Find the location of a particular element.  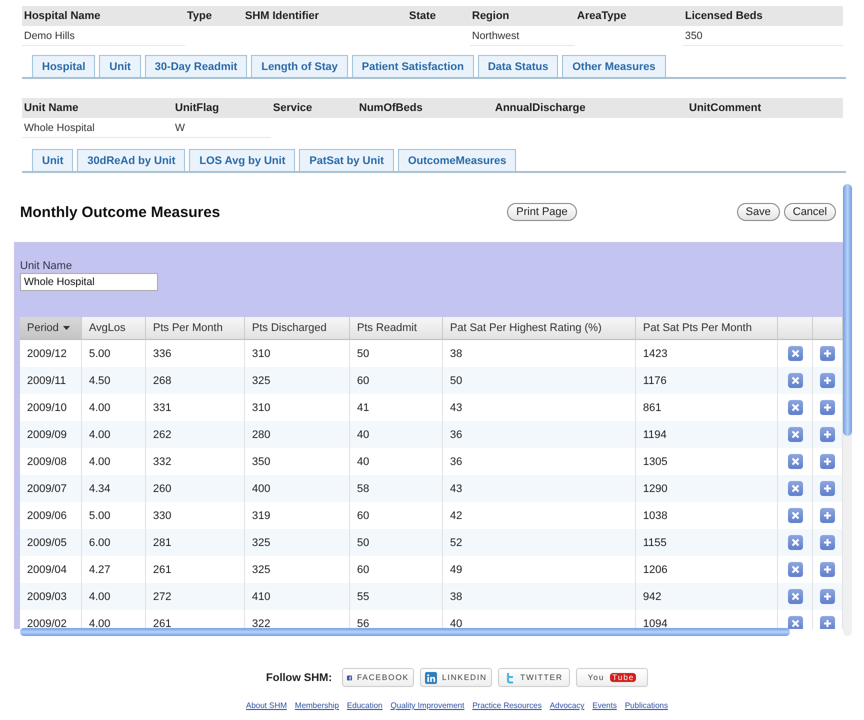

tab: Data Status is located at coordinates (518, 66).